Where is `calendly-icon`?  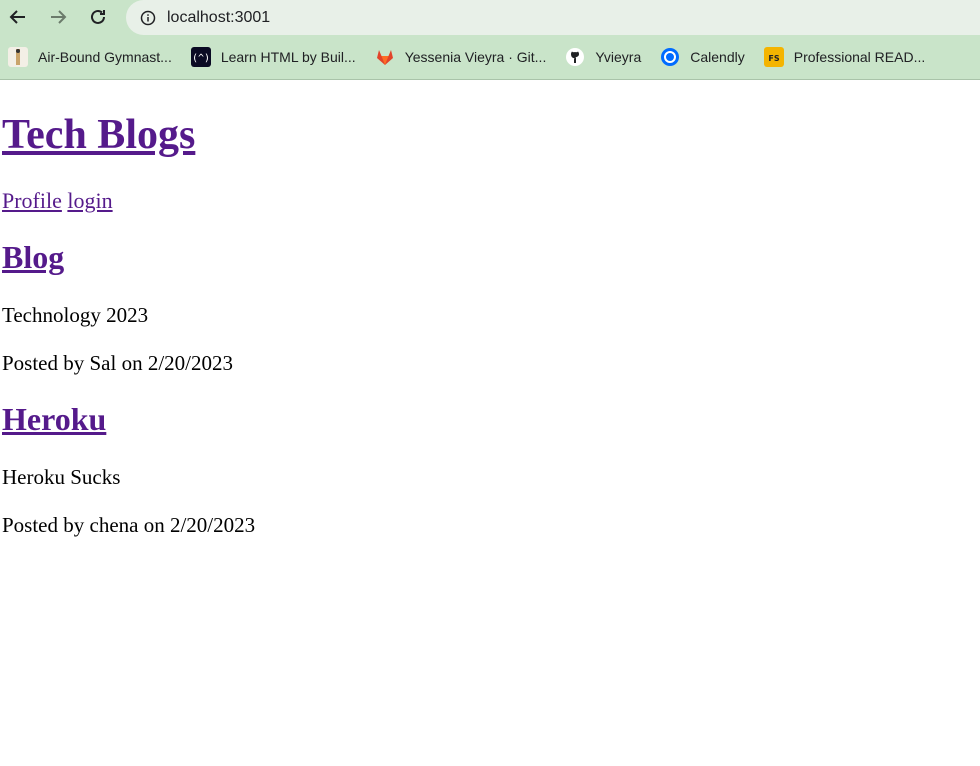 calendly-icon is located at coordinates (670, 57).